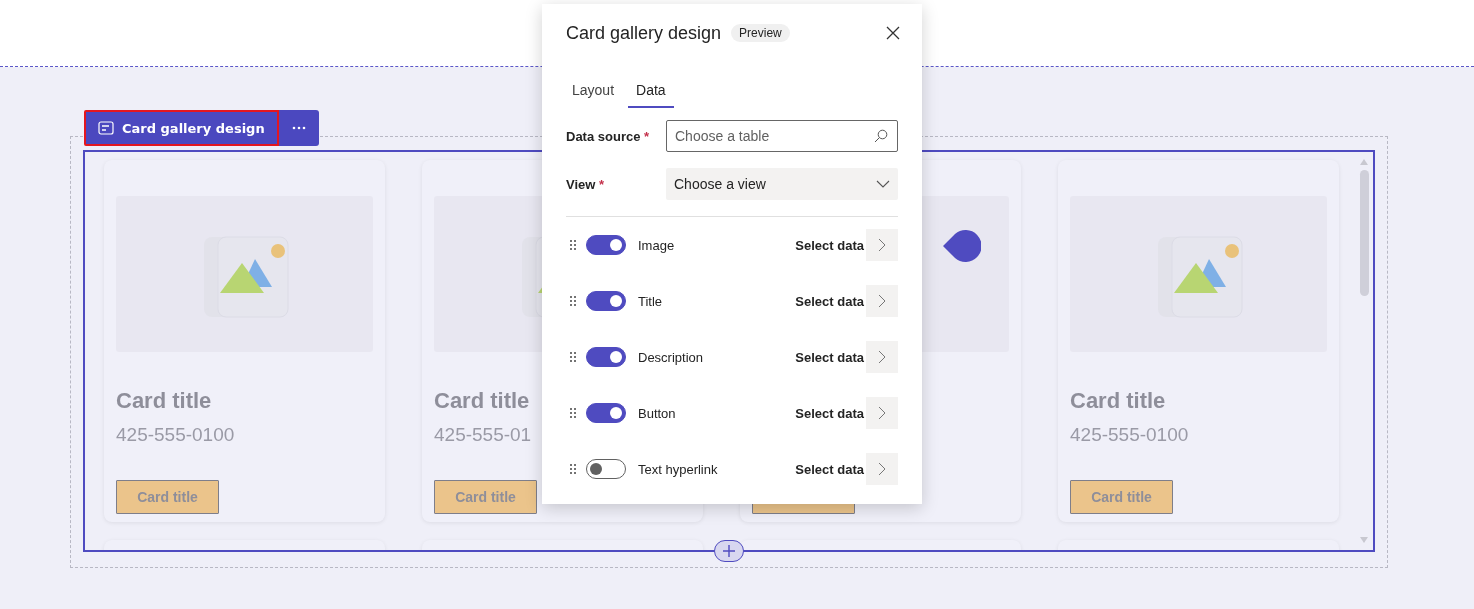 Image resolution: width=1474 pixels, height=609 pixels. What do you see at coordinates (608, 136) in the screenshot?
I see `field-label: Data source *` at bounding box center [608, 136].